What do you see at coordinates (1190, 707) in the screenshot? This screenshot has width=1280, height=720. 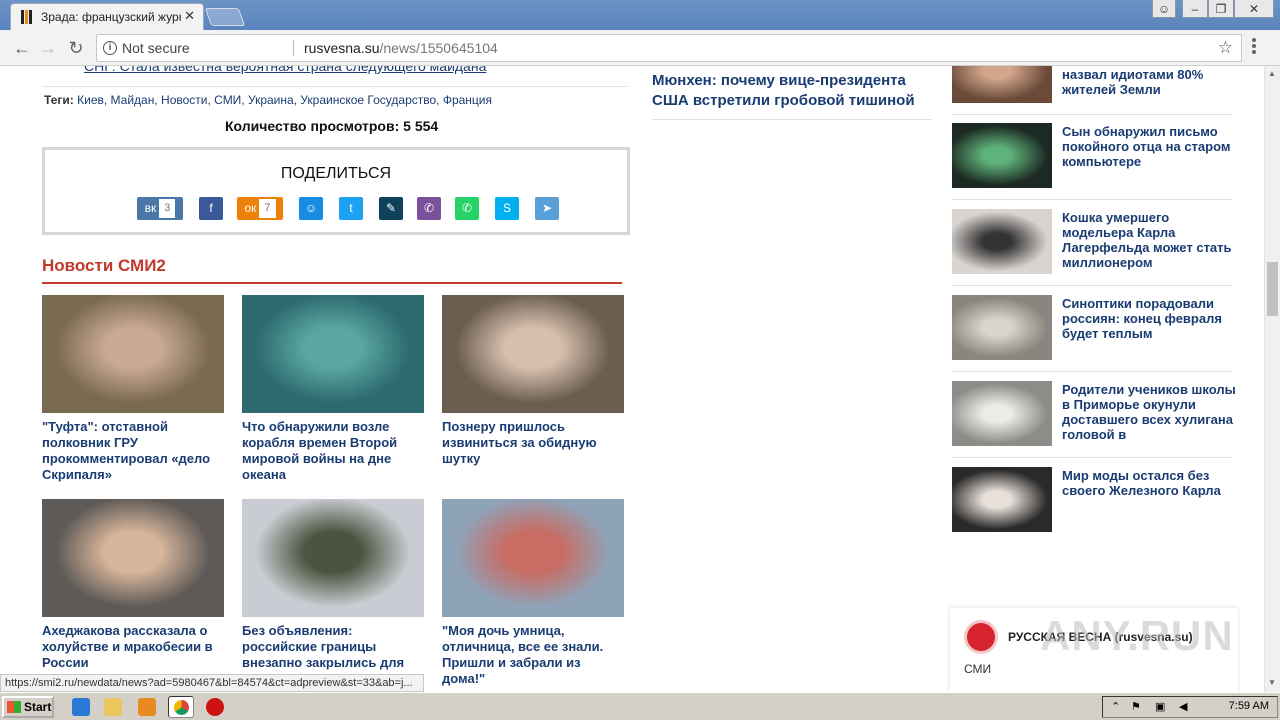 I see `system-tray: ⌃ ⚑ ▣ ◀ 7:59 AM` at bounding box center [1190, 707].